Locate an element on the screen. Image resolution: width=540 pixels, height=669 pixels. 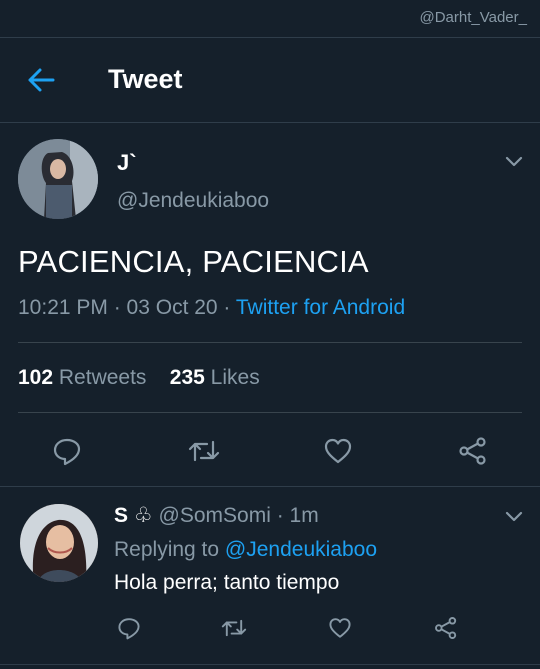
club-suit-icon: ♧ is located at coordinates (143, 515).